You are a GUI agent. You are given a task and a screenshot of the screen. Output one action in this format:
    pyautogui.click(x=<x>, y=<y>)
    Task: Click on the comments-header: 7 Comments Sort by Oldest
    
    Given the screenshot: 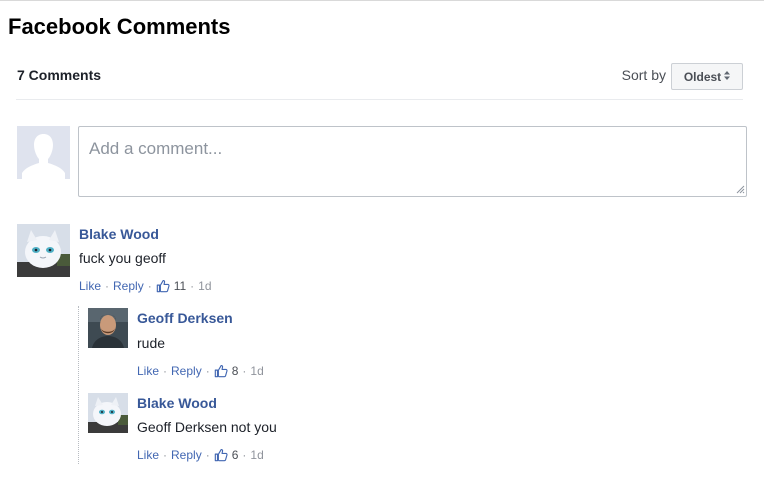 What is the action you would take?
    pyautogui.click(x=379, y=77)
    